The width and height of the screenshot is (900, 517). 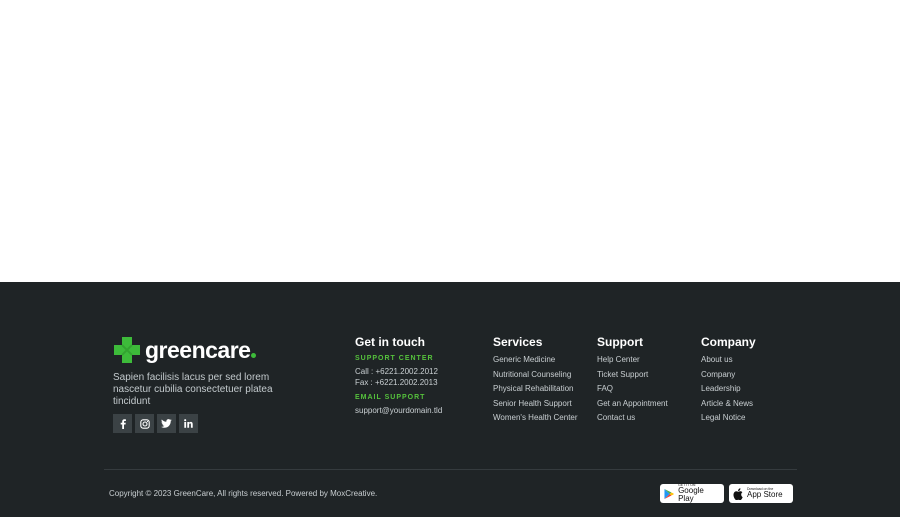 What do you see at coordinates (254, 355) in the screenshot?
I see `logo-dot` at bounding box center [254, 355].